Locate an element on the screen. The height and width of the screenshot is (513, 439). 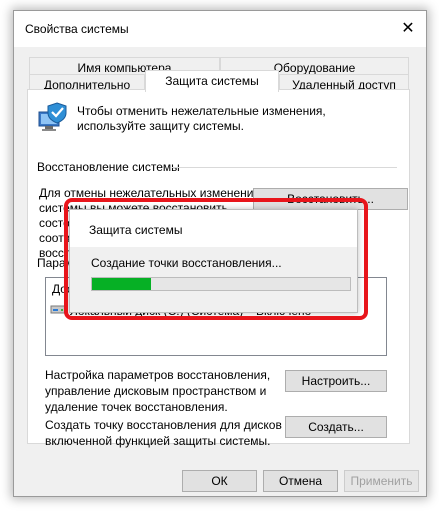
ok-button: ОК is located at coordinates (219, 481).